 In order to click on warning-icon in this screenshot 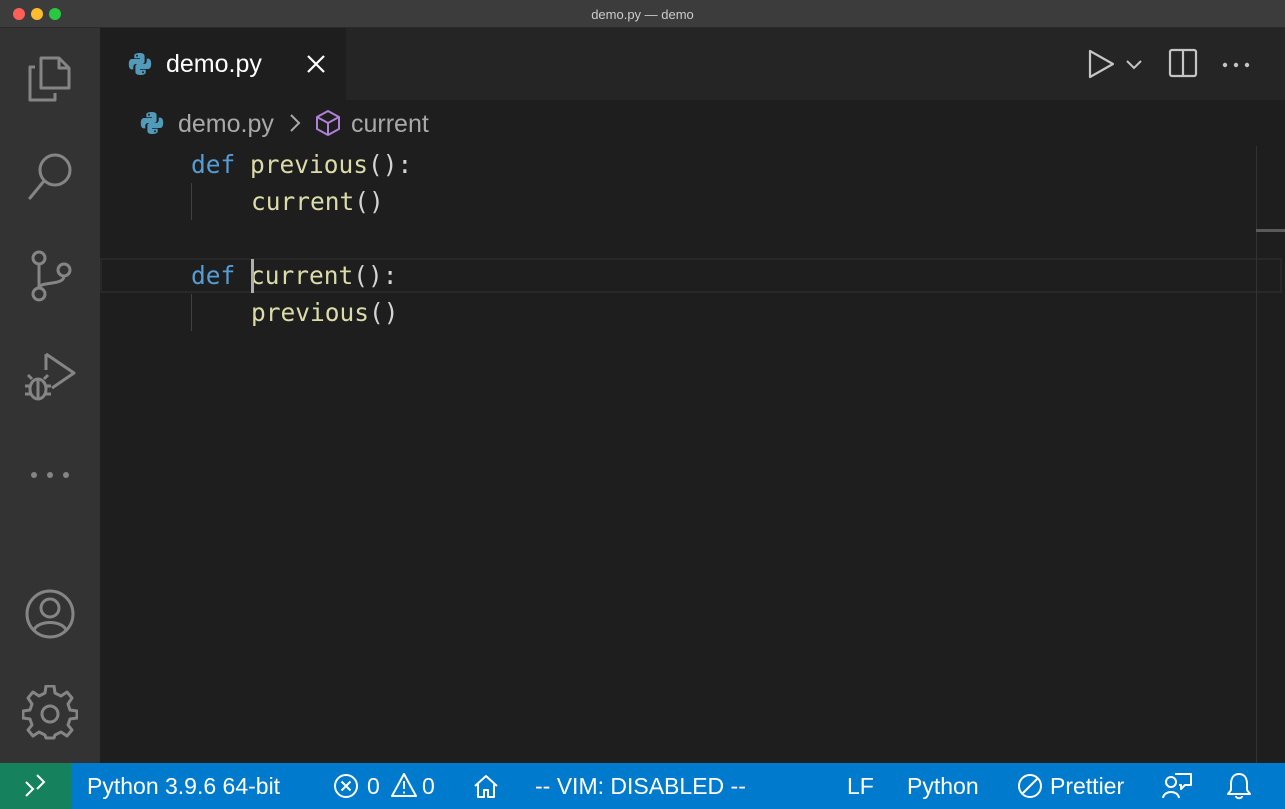, I will do `click(404, 785)`.